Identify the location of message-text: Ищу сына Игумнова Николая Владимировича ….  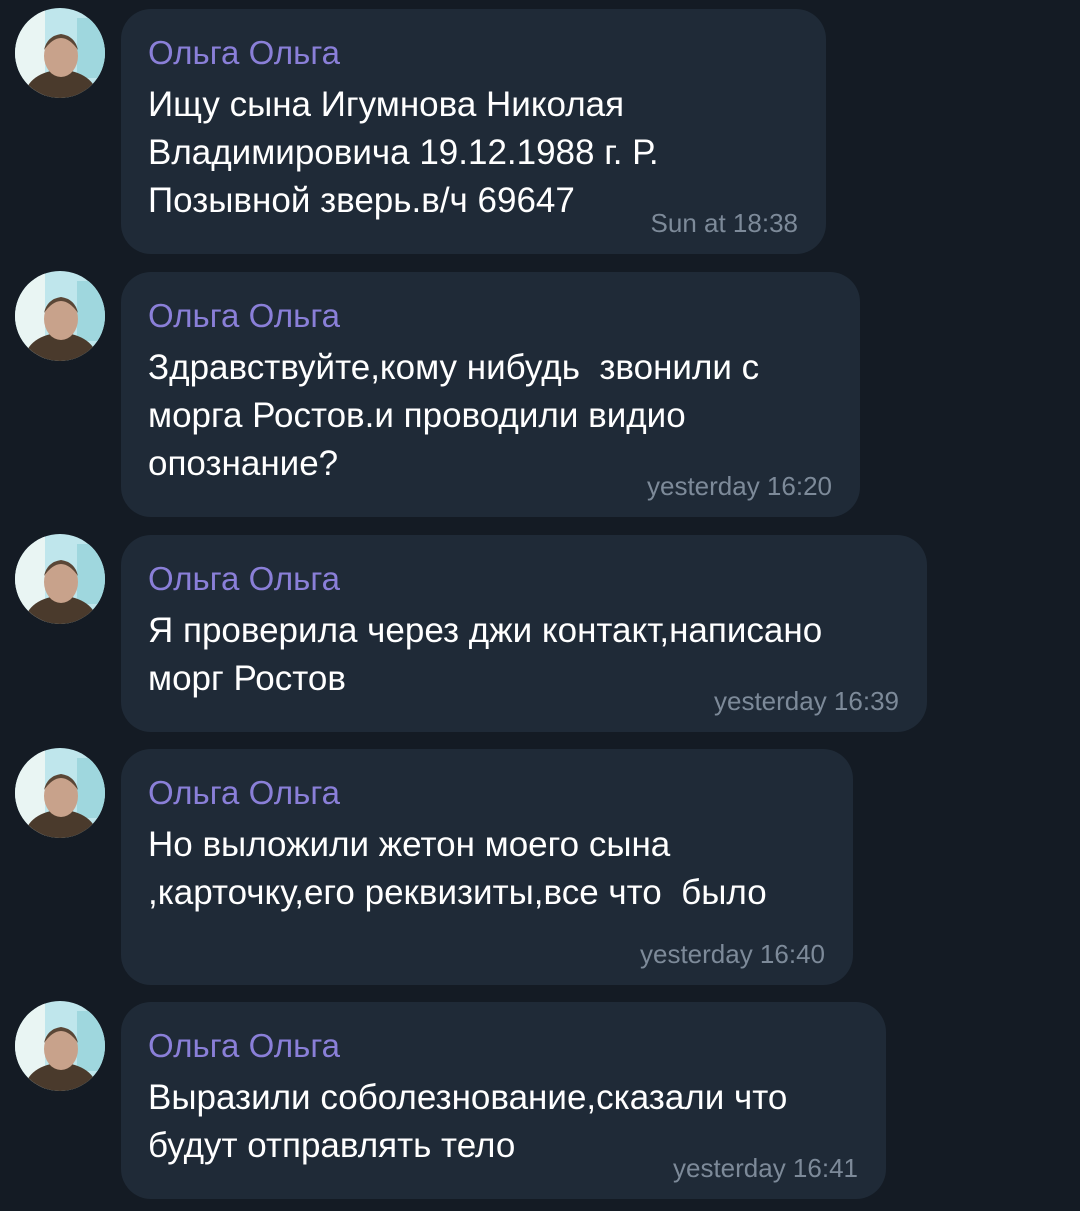
(403, 152).